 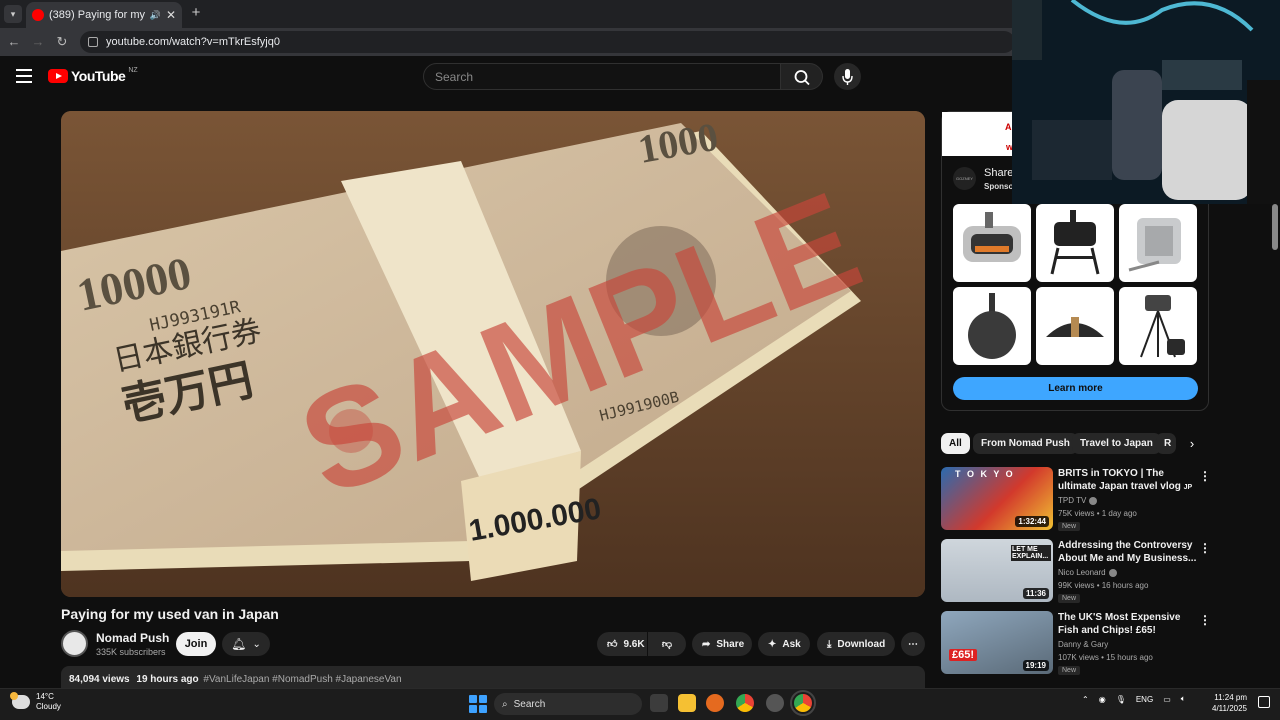 I want to click on chip-from-channel: From Nomad Push, so click(x=1025, y=443).